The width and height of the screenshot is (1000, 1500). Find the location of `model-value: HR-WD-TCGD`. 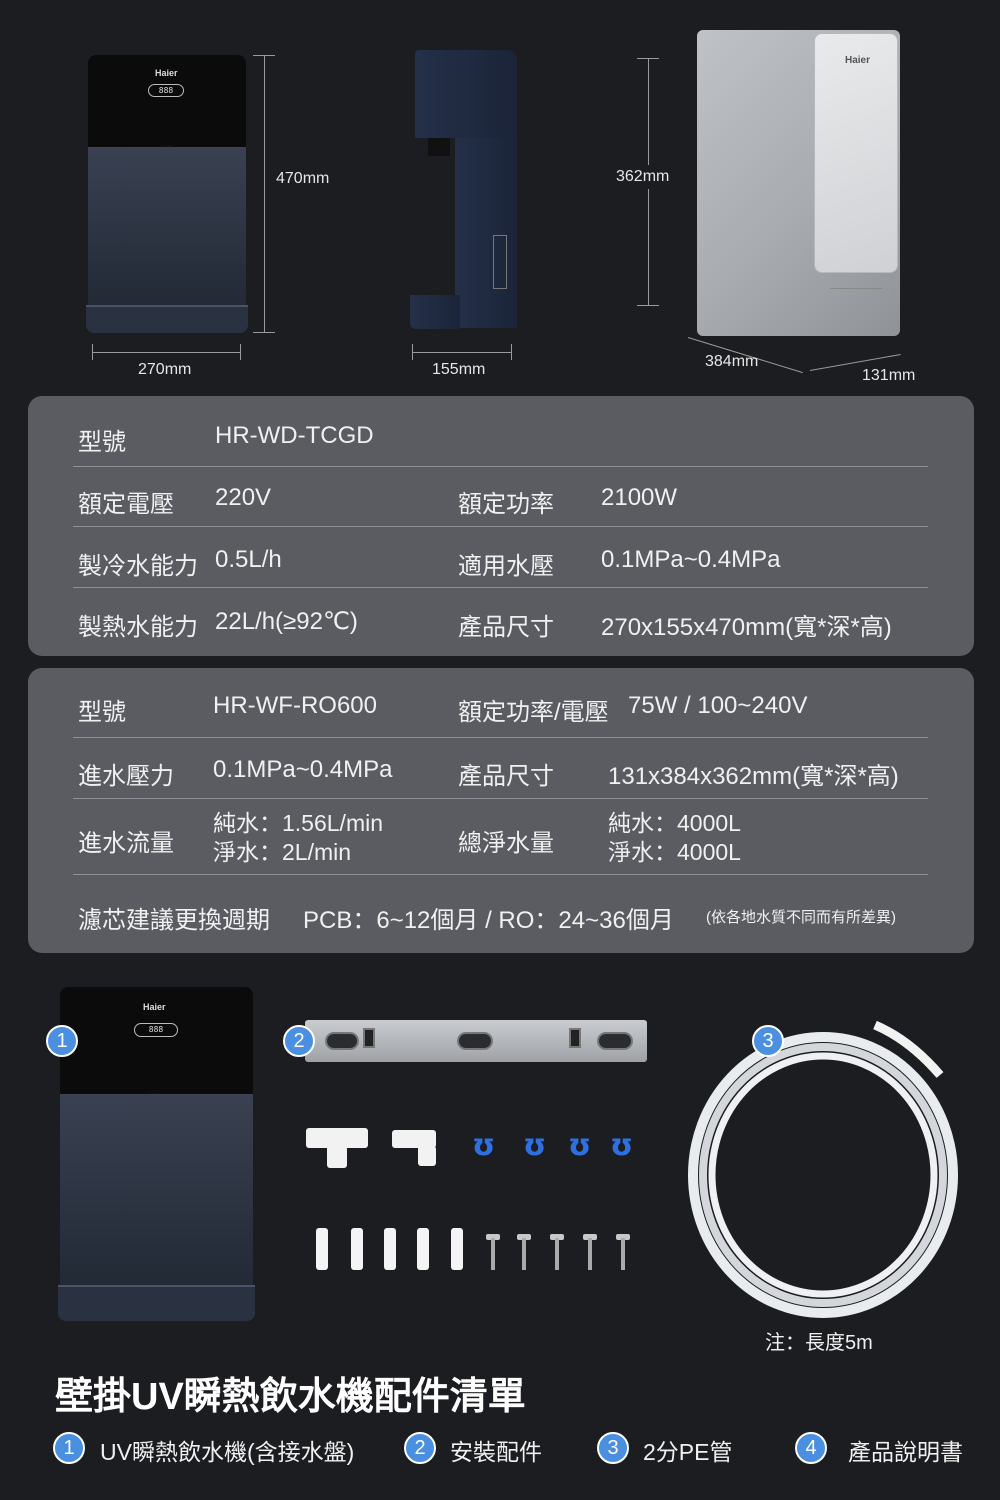

model-value: HR-WD-TCGD is located at coordinates (294, 435).